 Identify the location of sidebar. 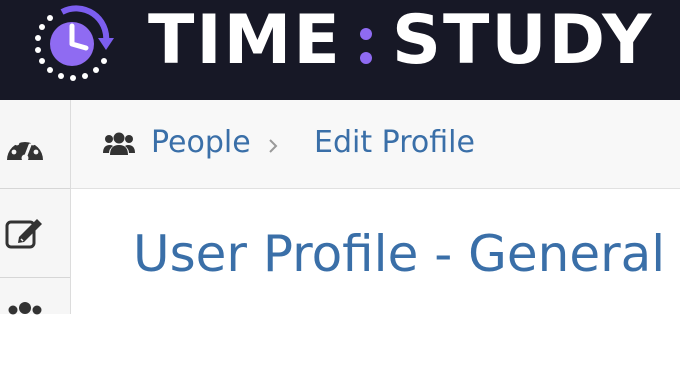
(35, 207).